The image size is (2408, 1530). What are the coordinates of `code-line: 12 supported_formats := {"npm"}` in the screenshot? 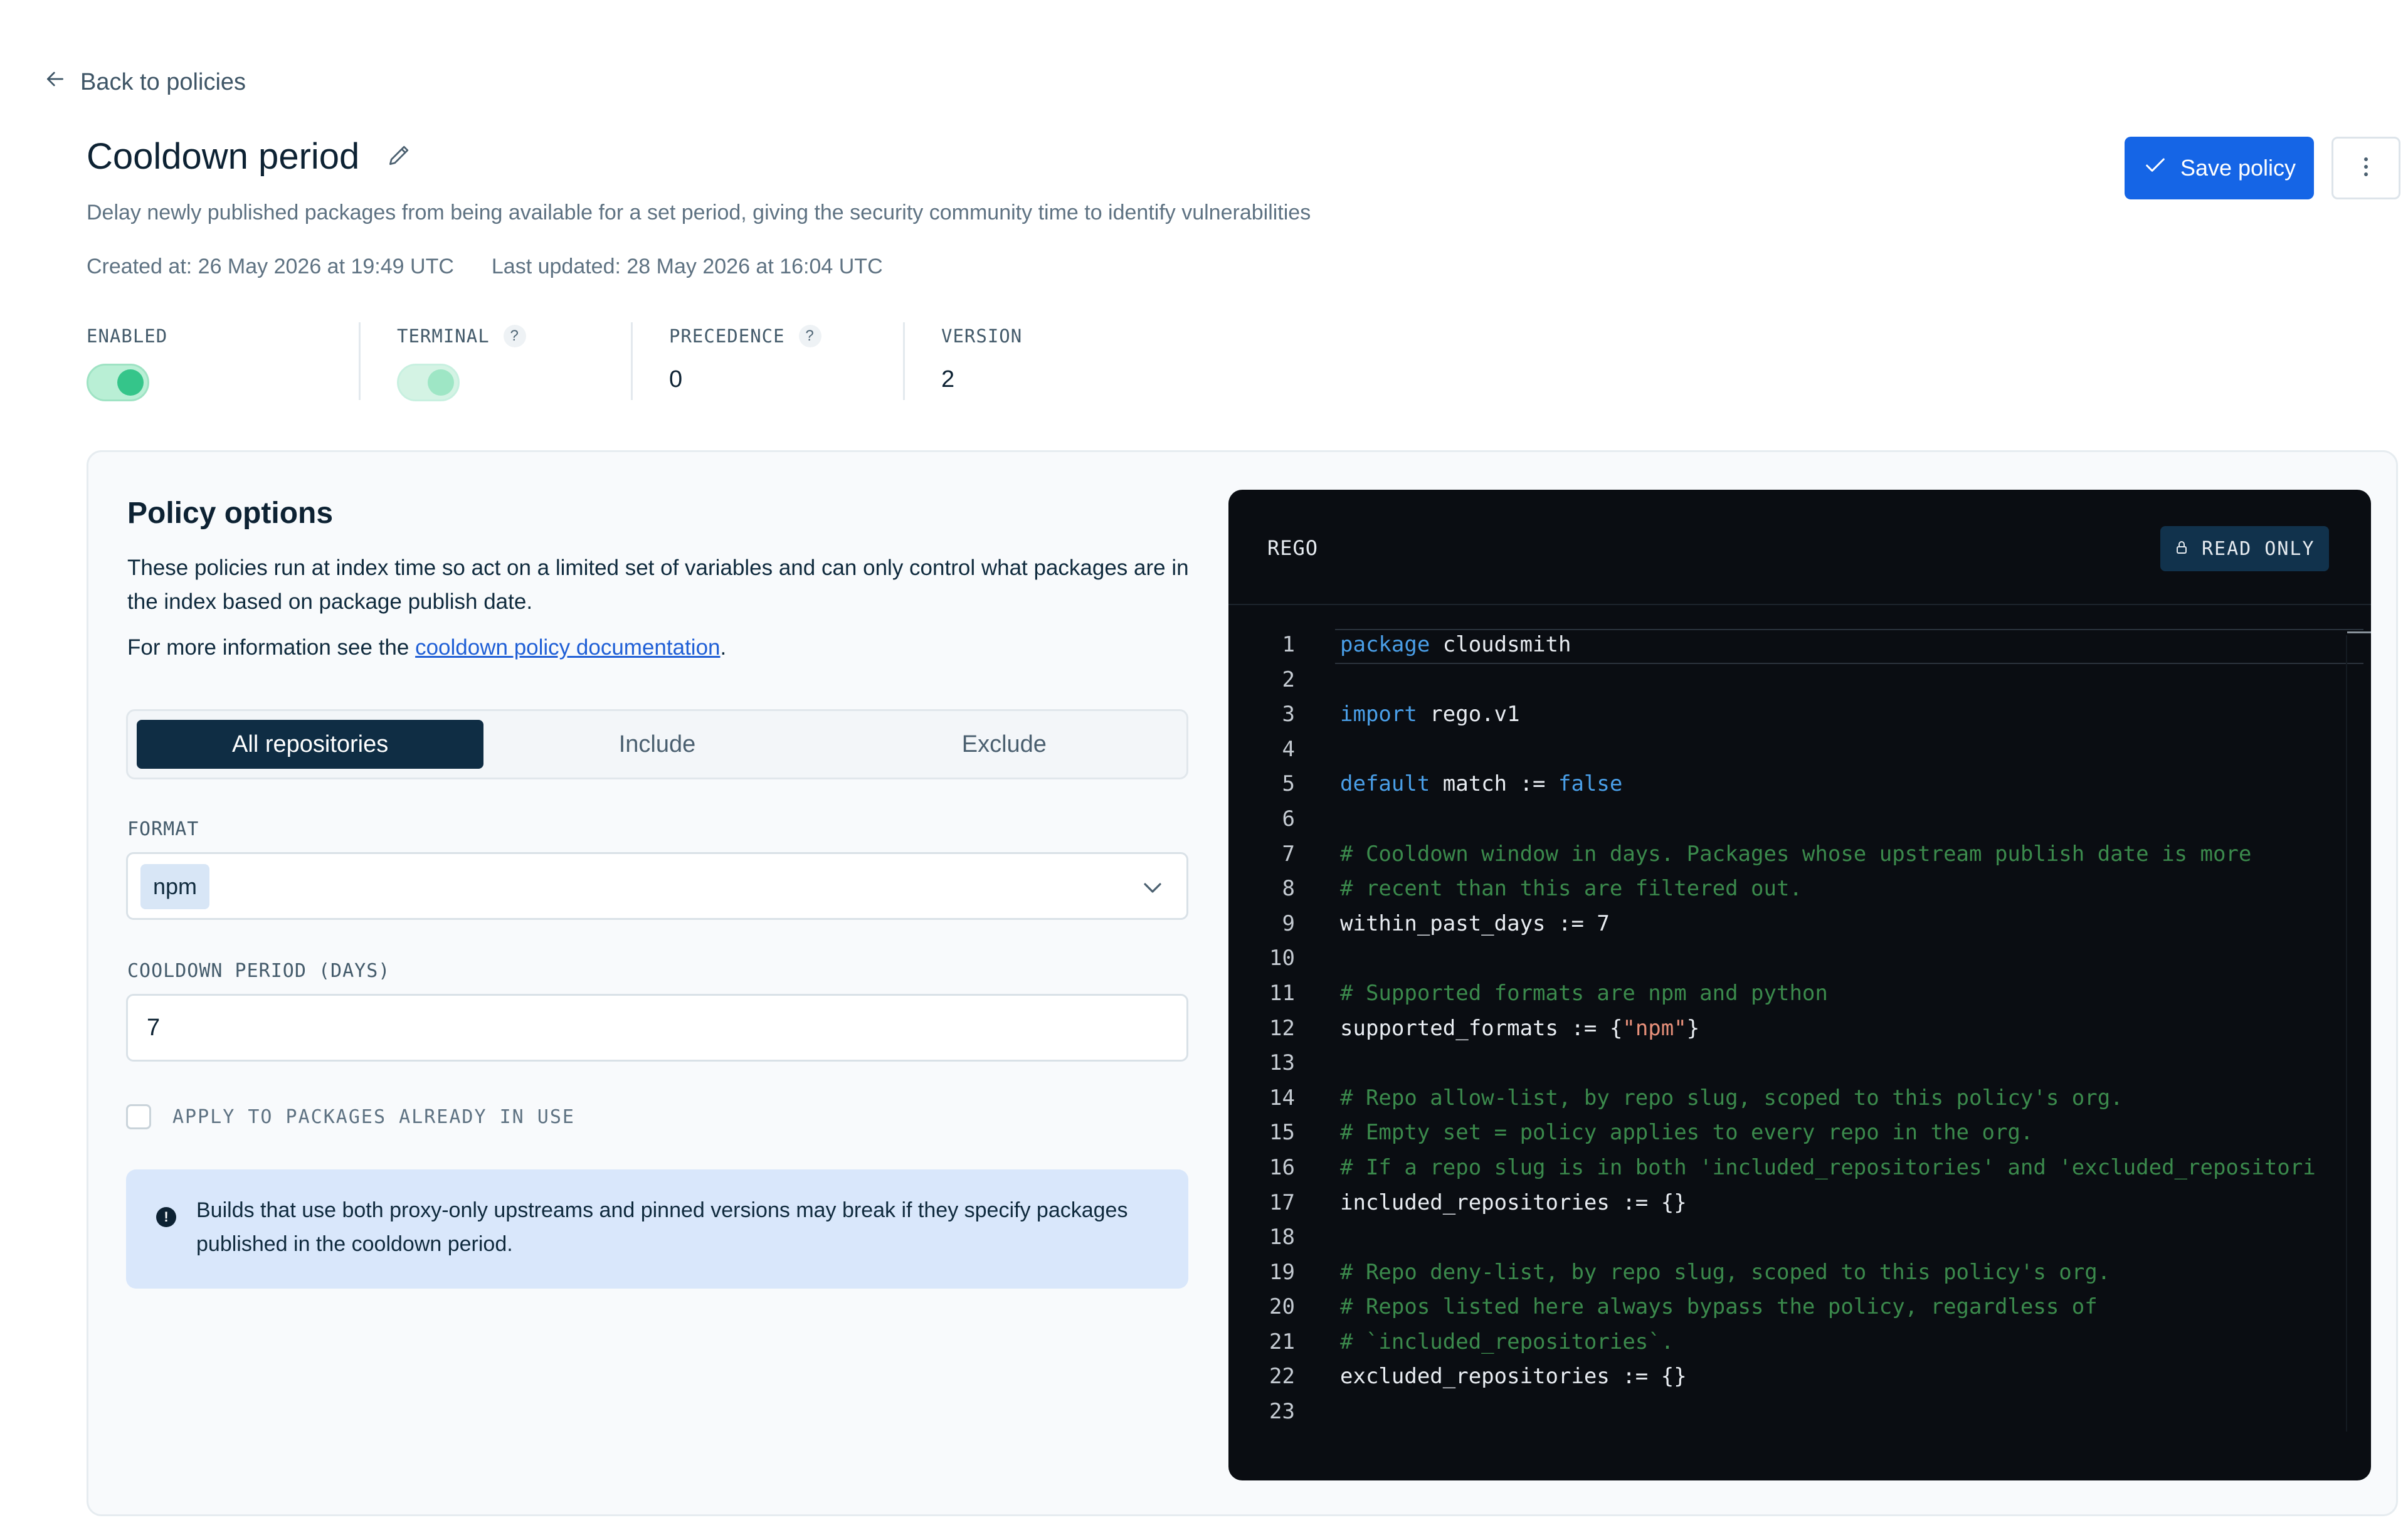 It's located at (1799, 1029).